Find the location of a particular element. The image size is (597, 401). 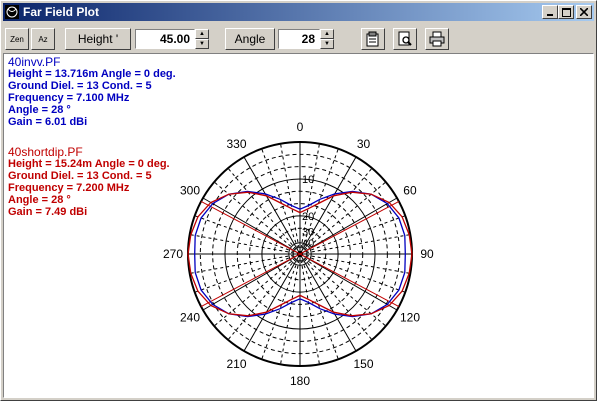

polar-angle-label: 120 is located at coordinates (410, 318).